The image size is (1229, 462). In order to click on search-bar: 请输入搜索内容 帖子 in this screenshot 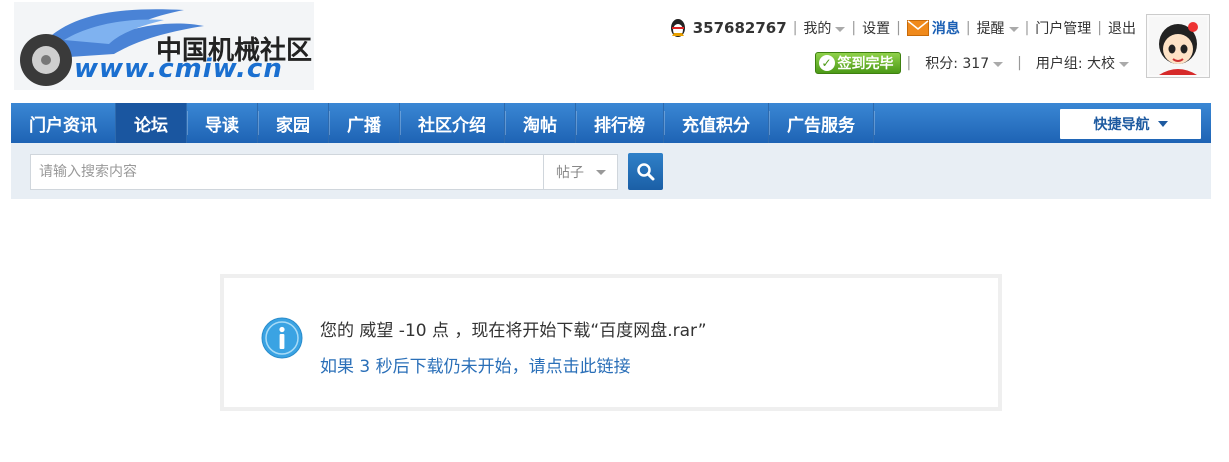, I will do `click(611, 171)`.